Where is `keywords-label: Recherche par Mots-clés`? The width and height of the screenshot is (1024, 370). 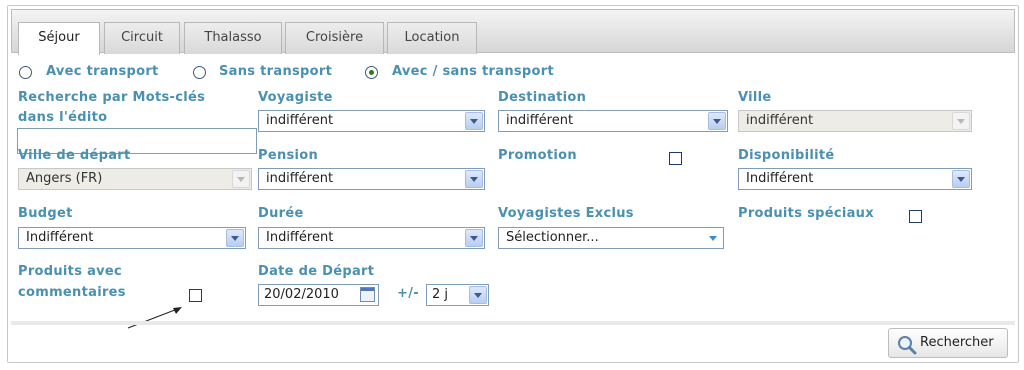 keywords-label: Recherche par Mots-clés is located at coordinates (112, 97).